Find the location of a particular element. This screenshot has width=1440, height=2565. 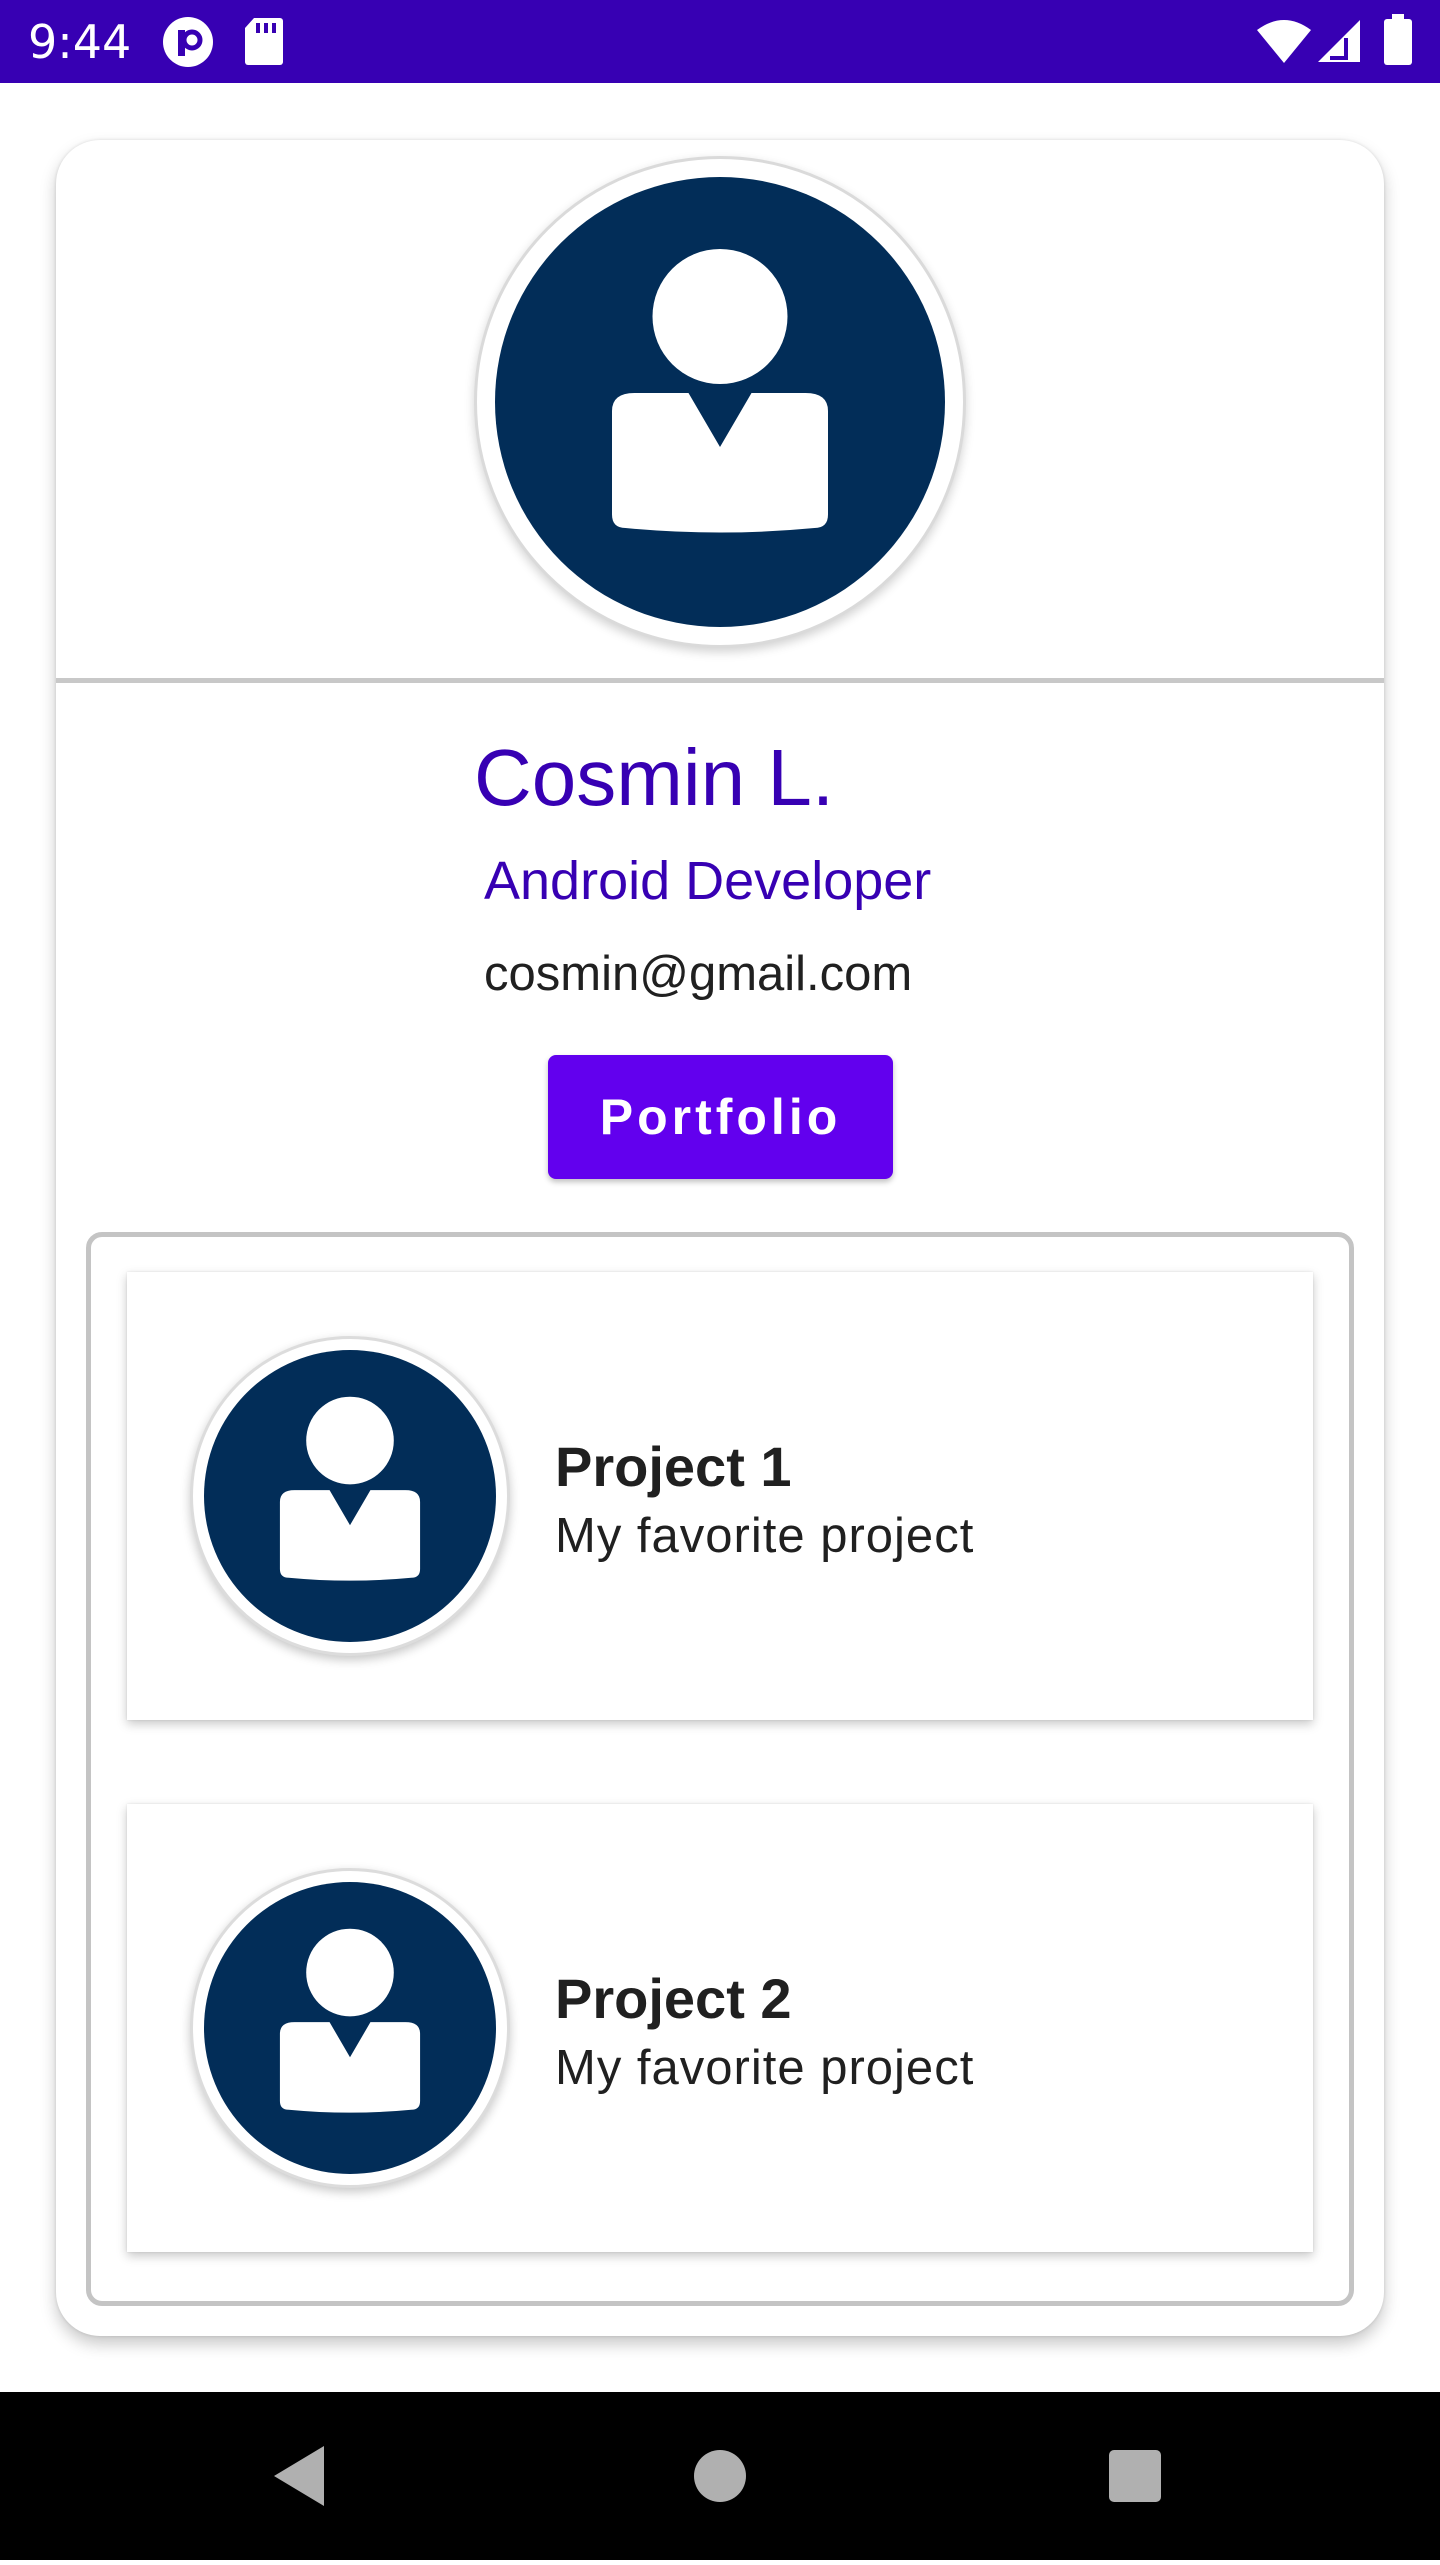

battery-icon is located at coordinates (1398, 42).